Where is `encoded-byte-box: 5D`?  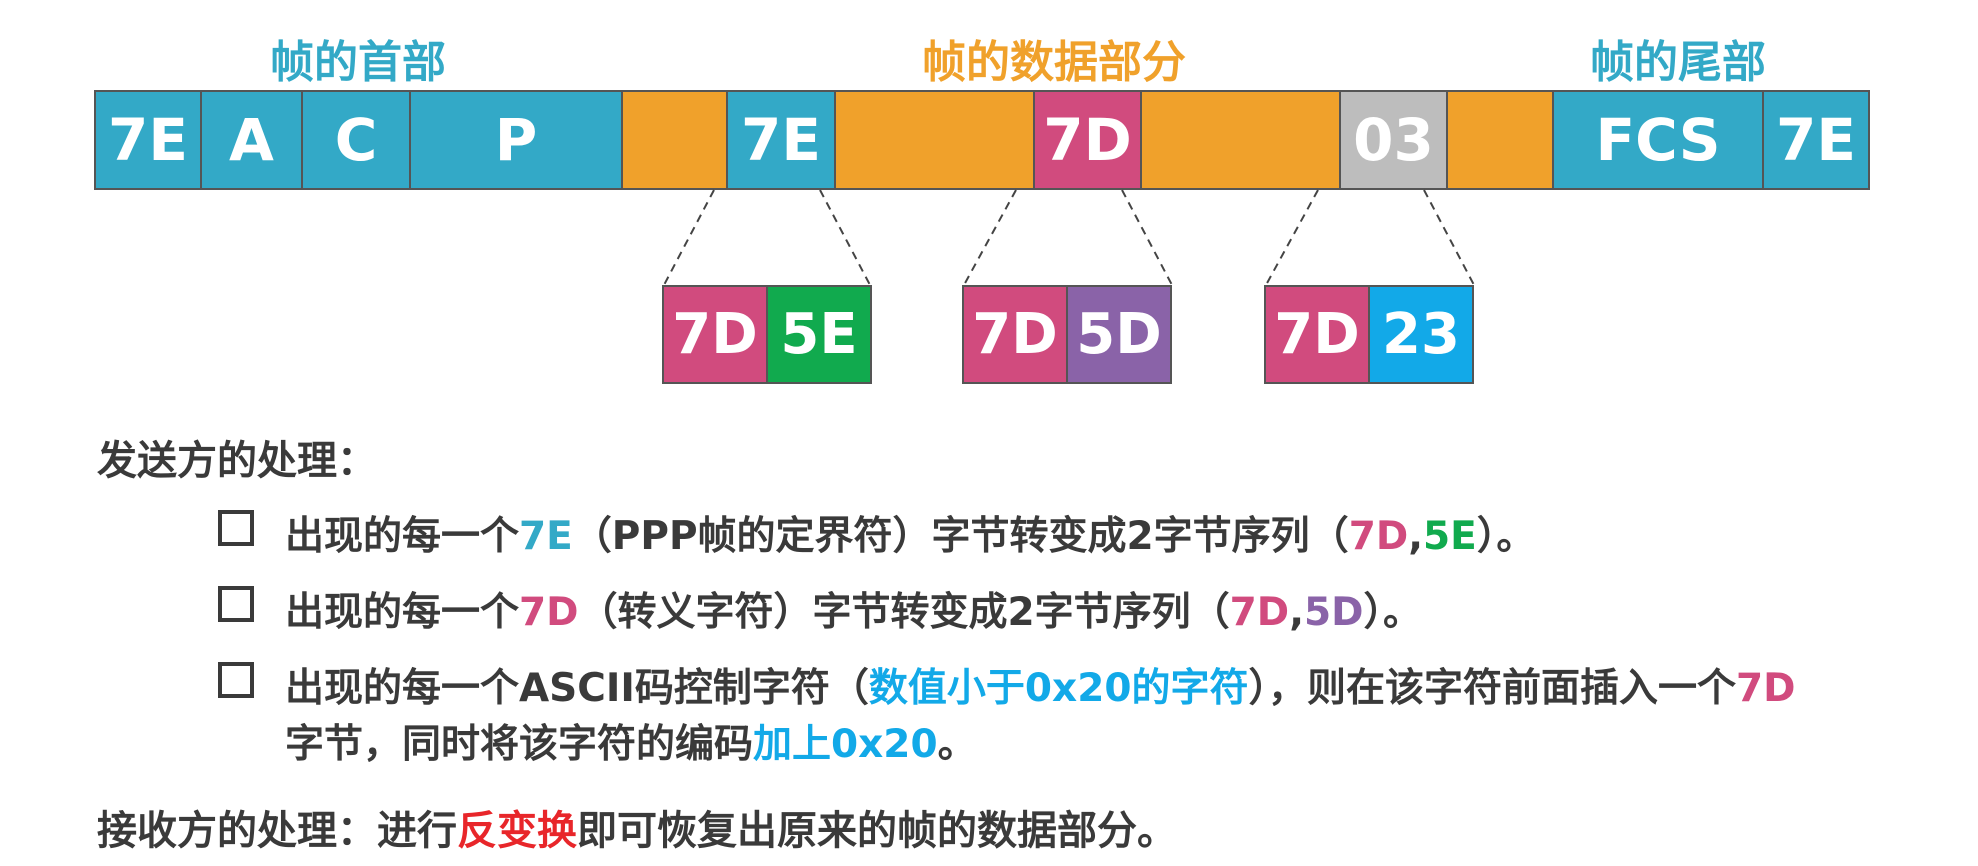 encoded-byte-box: 5D is located at coordinates (1119, 334).